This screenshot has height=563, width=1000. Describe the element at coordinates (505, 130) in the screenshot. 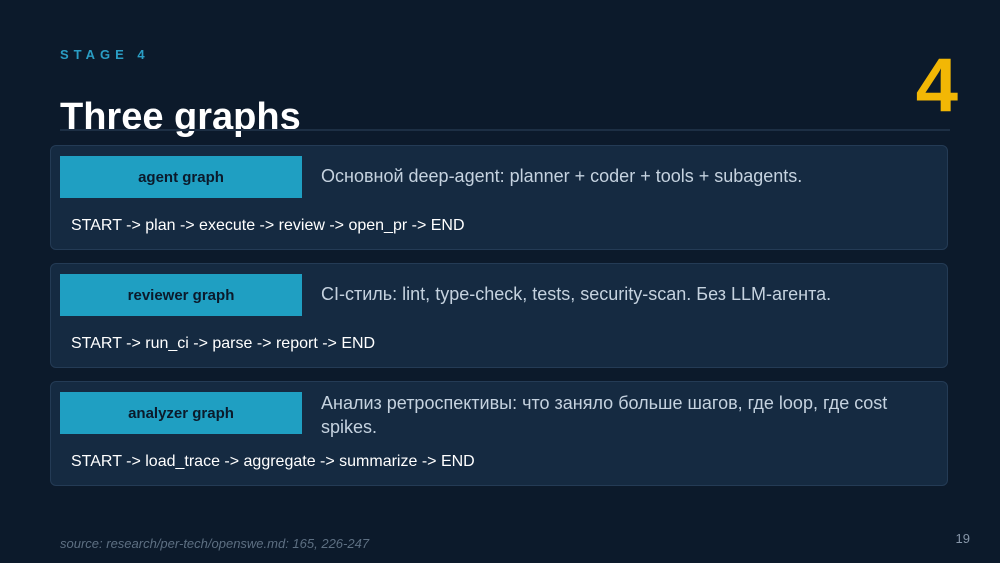

I see `title-divider` at that location.